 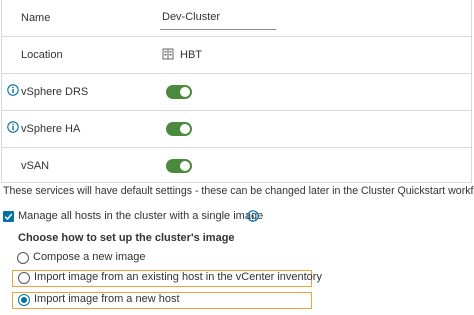 What do you see at coordinates (24, 300) in the screenshot?
I see `radio-button-selected` at bounding box center [24, 300].